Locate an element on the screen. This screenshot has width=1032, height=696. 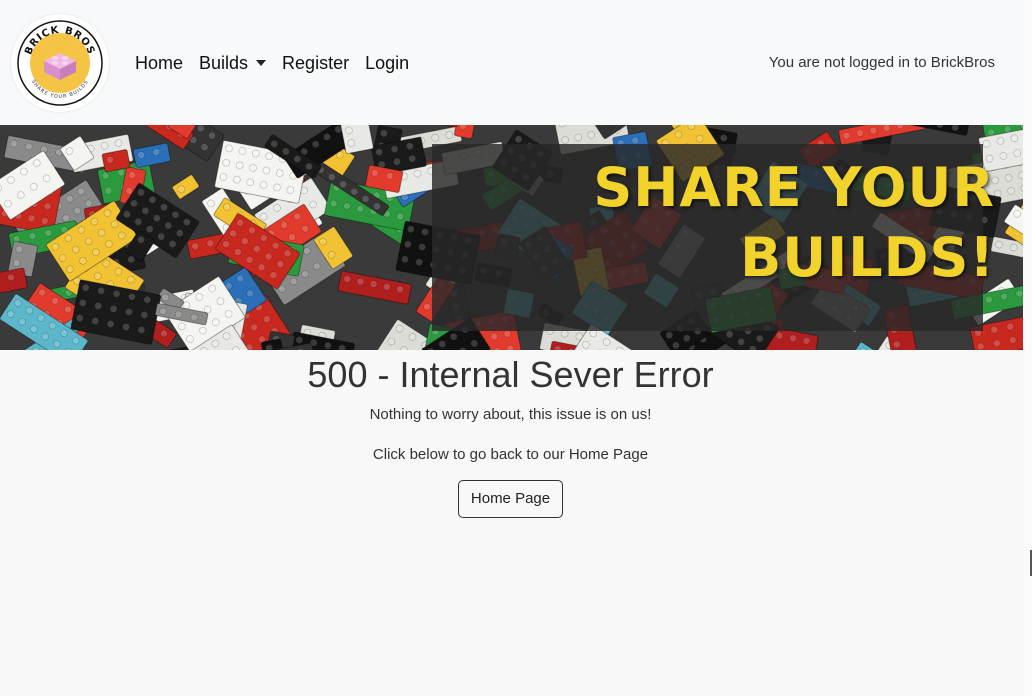
nav-builds-label: Builds is located at coordinates (224, 63).